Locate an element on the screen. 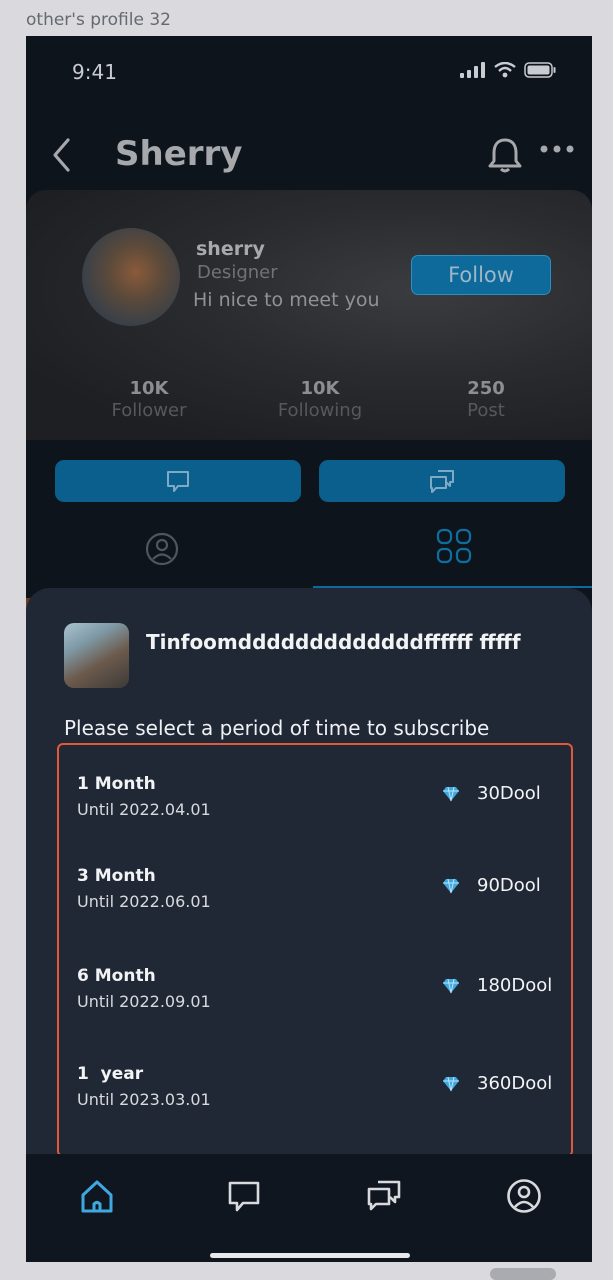  stat-post-count: 250 is located at coordinates (486, 388).